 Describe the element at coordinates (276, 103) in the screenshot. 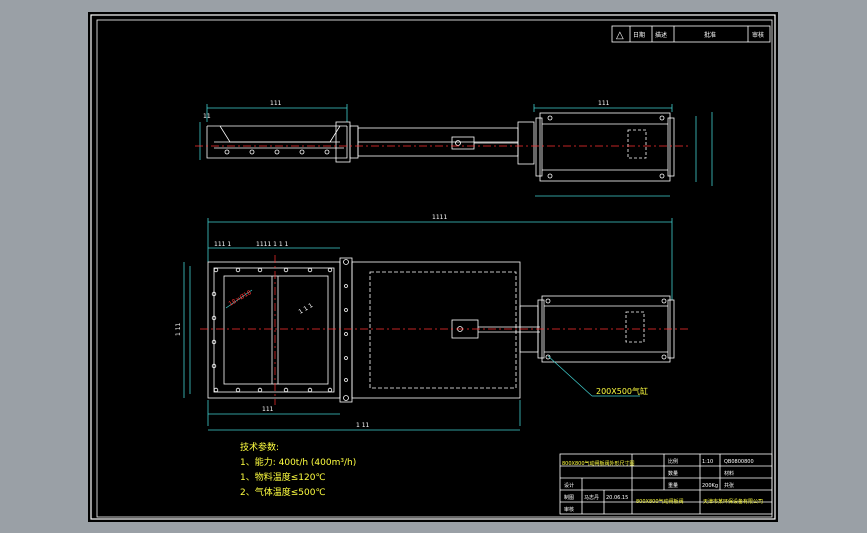

I see `top-dim-left-text: 111` at that location.